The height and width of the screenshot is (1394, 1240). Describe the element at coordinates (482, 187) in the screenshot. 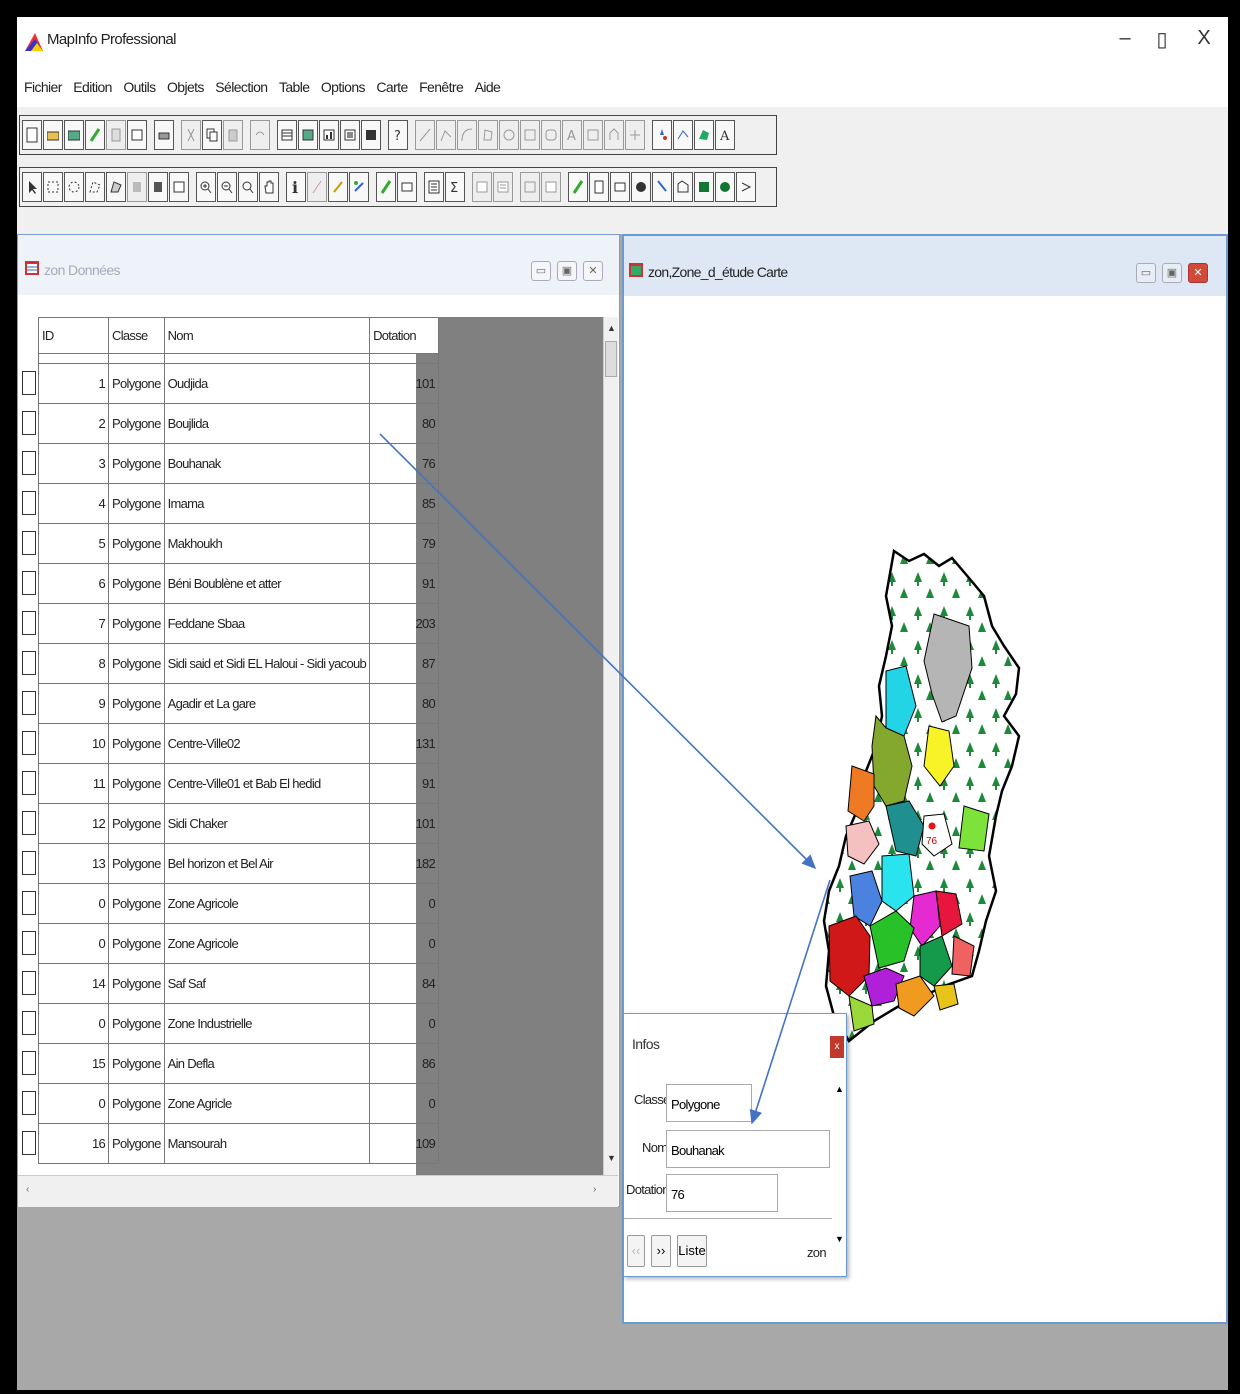

I see `set-target-icon` at that location.